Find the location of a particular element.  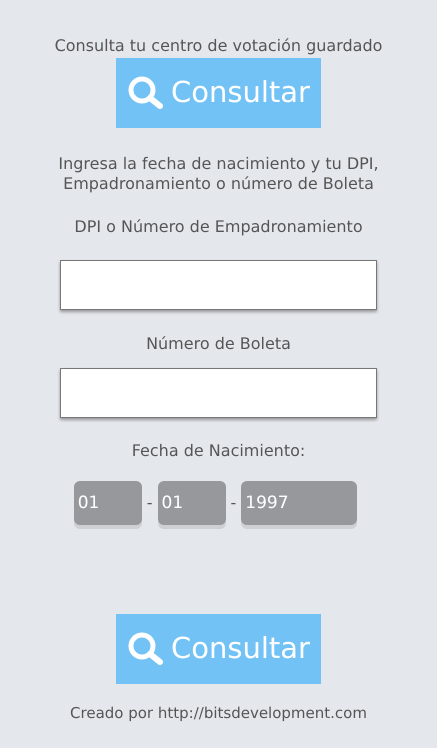

prompt-text: Consulta tu centro de votación guardado is located at coordinates (218, 46).